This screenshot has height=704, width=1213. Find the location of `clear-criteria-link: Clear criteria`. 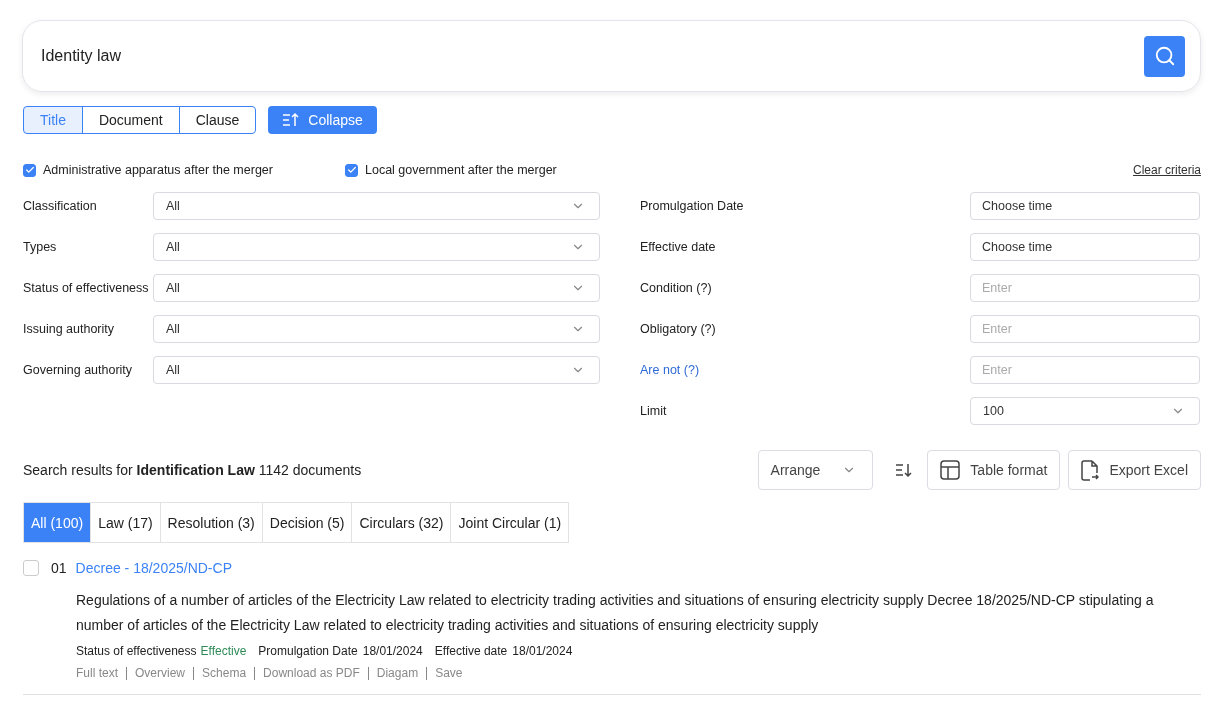

clear-criteria-link: Clear criteria is located at coordinates (1167, 170).